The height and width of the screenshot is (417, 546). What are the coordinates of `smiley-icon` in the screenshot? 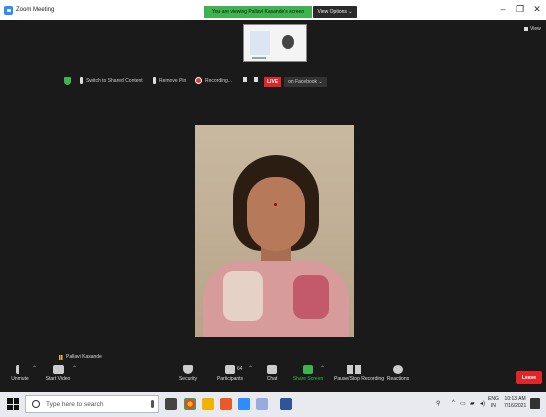 It's located at (398, 369).